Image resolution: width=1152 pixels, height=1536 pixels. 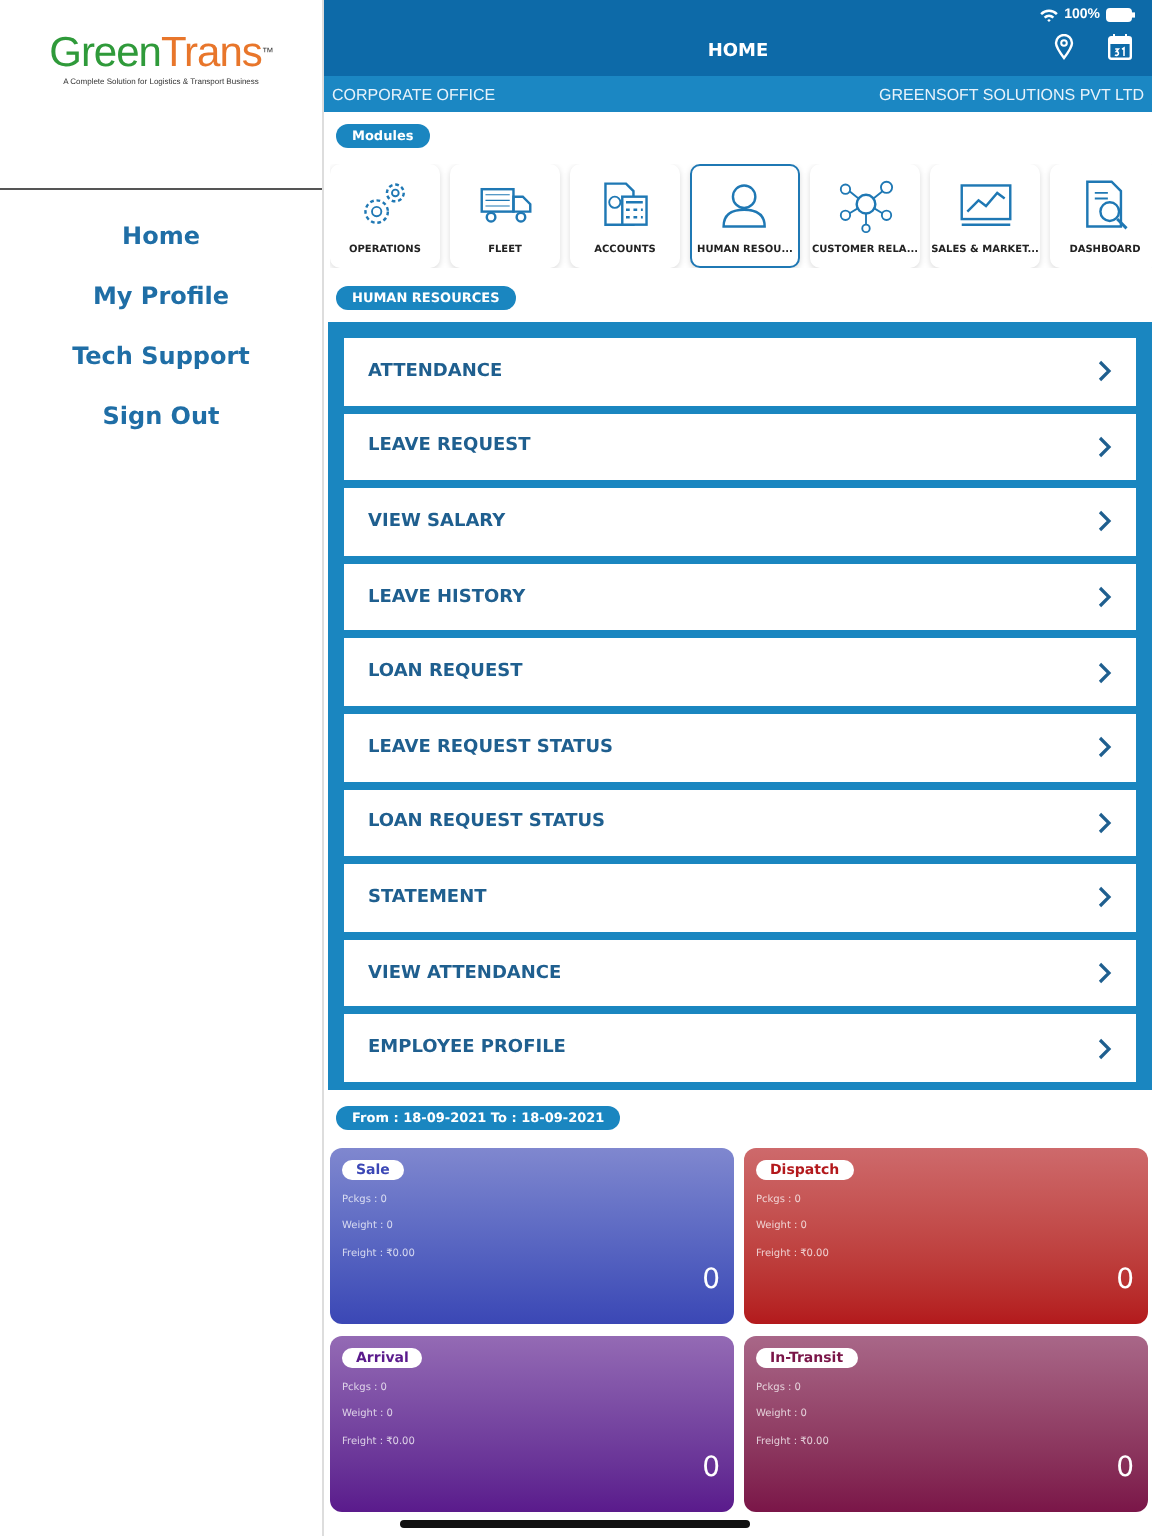 I want to click on menu-row: LEAVE HISTORY, so click(x=740, y=597).